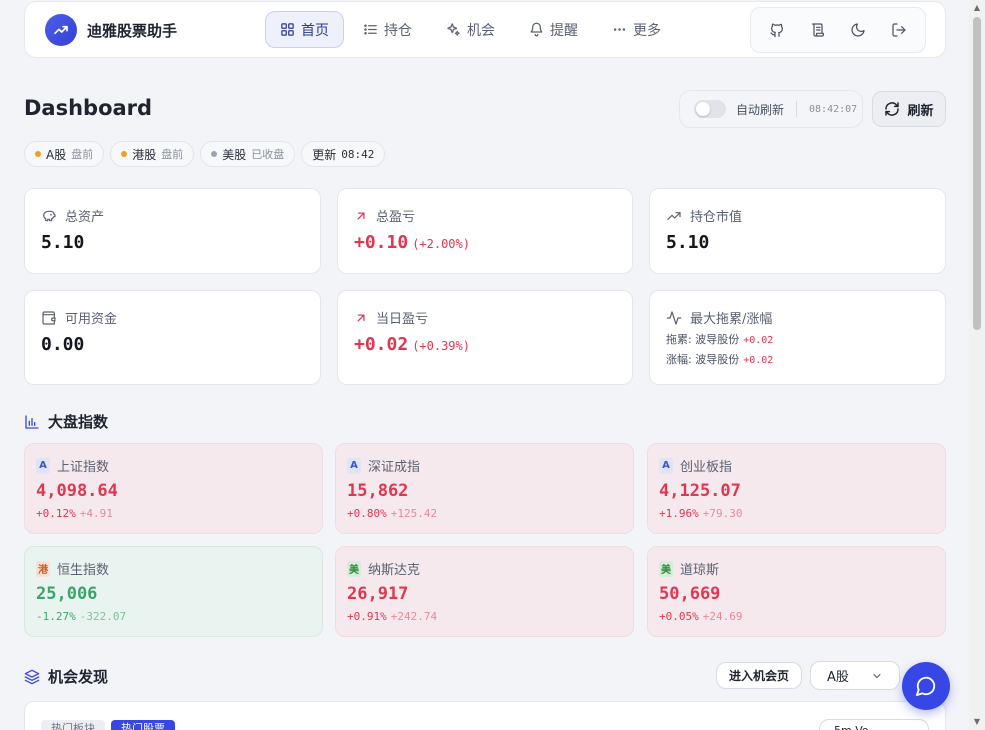  Describe the element at coordinates (205, 154) in the screenshot. I see `market-status-bar: A股 盘前 港股 盘前 美股 已收盘 更新 08:42` at that location.